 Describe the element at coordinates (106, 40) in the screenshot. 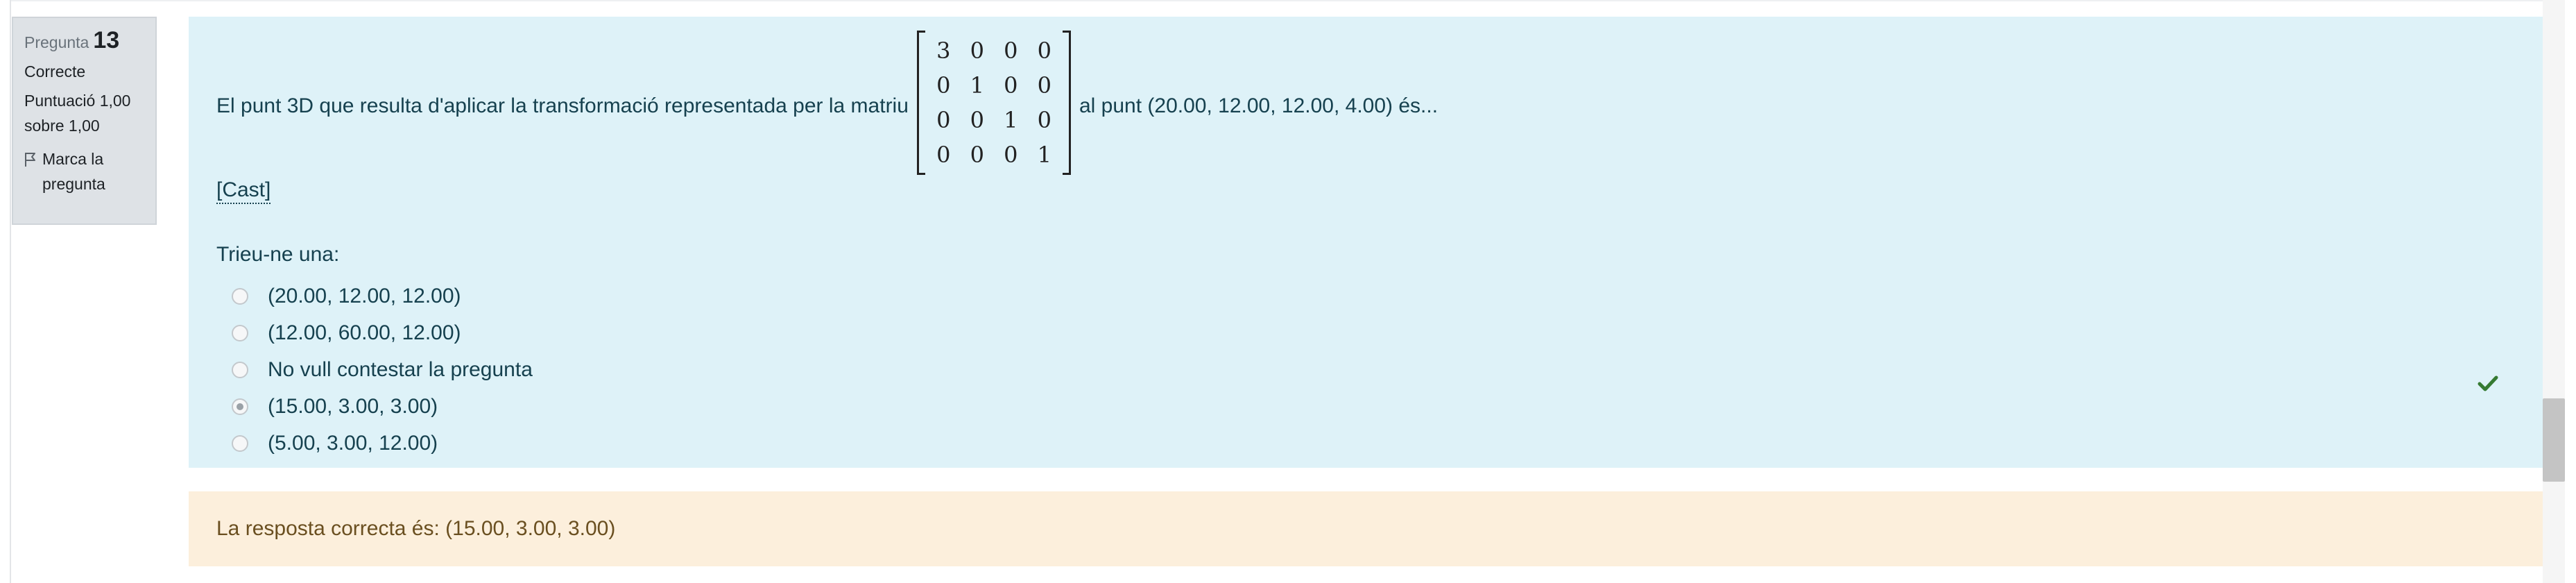

I see `question-number: 13` at that location.